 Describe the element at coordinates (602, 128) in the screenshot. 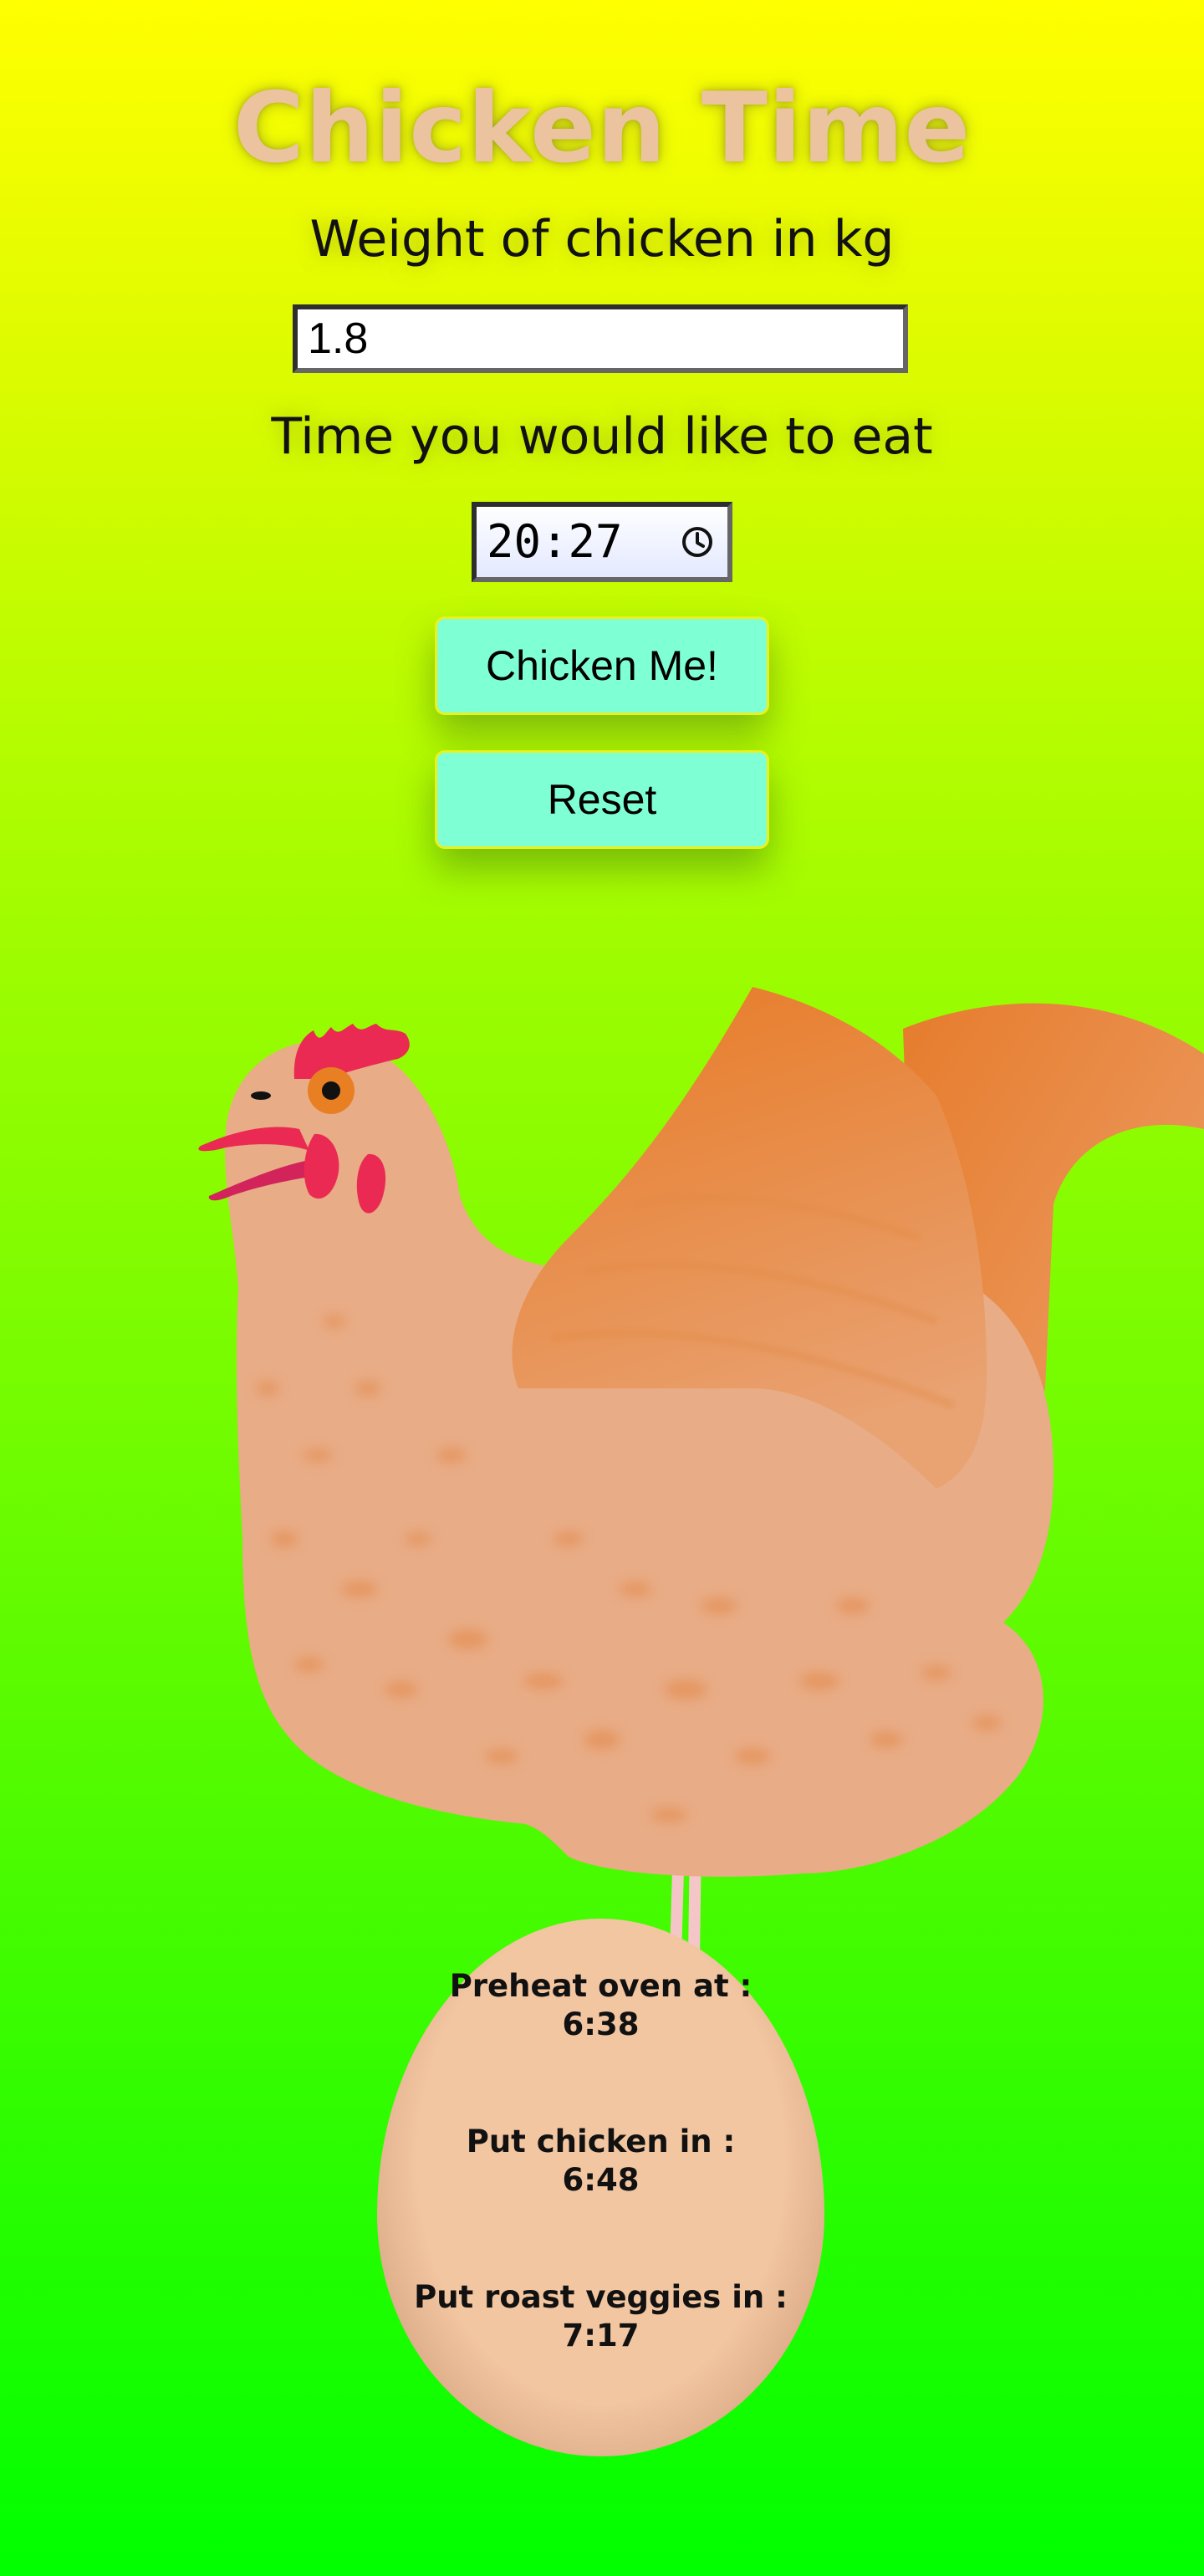

I see `page-title: Chicken Time` at that location.